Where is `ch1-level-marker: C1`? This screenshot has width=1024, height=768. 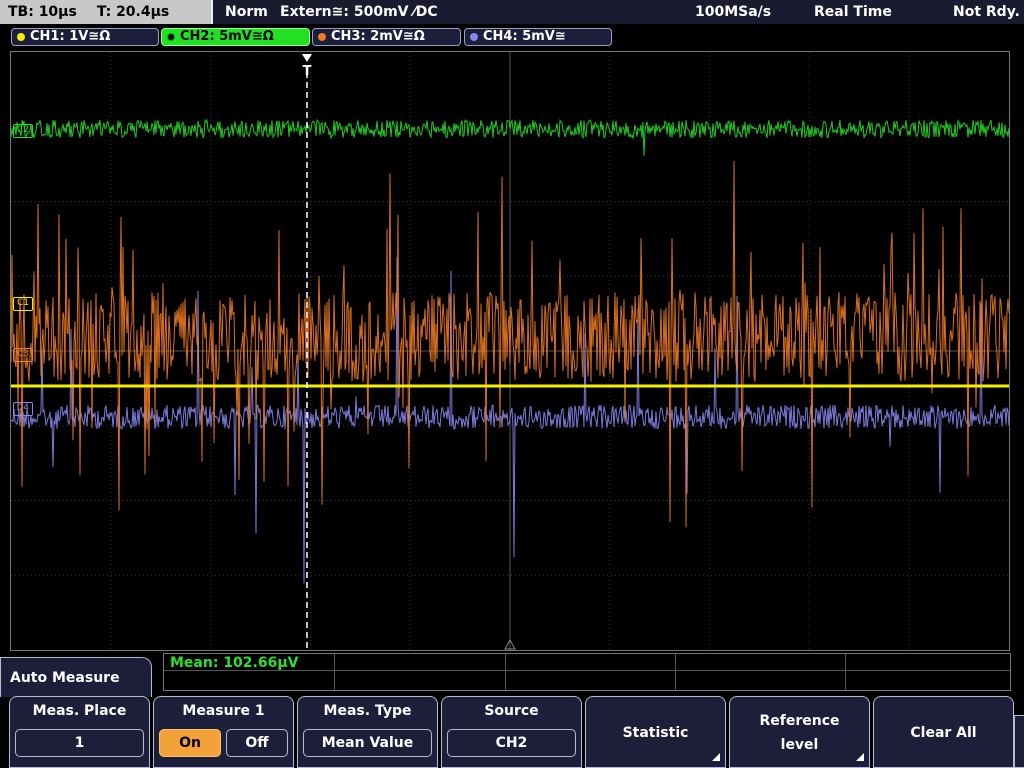 ch1-level-marker: C1 is located at coordinates (23, 304).